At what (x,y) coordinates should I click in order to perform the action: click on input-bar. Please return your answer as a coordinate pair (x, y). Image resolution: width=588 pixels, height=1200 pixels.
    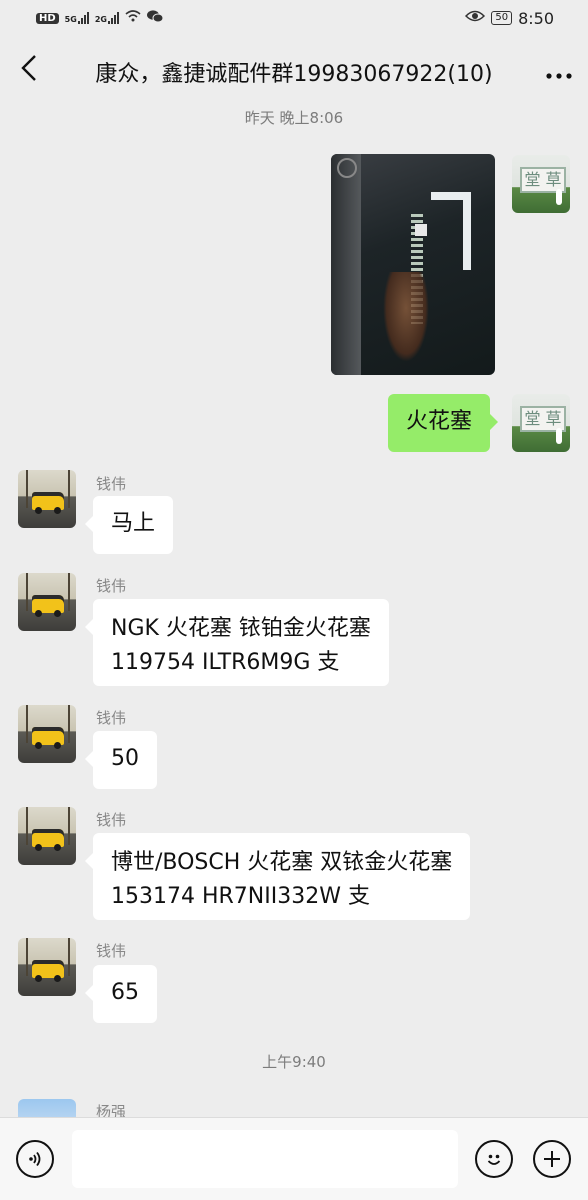
    Looking at the image, I should click on (294, 1158).